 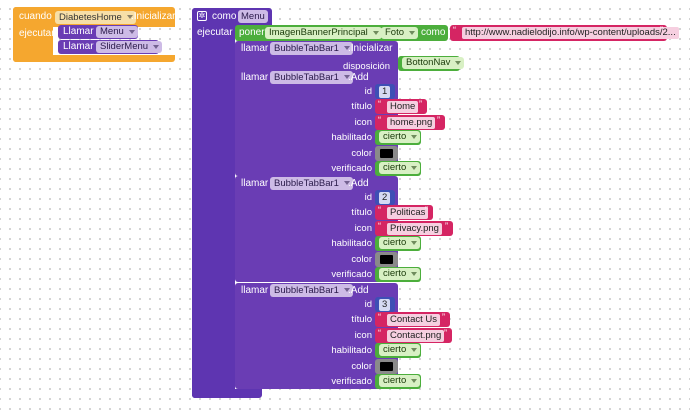 I want to click on event-footer, so click(x=94, y=58).